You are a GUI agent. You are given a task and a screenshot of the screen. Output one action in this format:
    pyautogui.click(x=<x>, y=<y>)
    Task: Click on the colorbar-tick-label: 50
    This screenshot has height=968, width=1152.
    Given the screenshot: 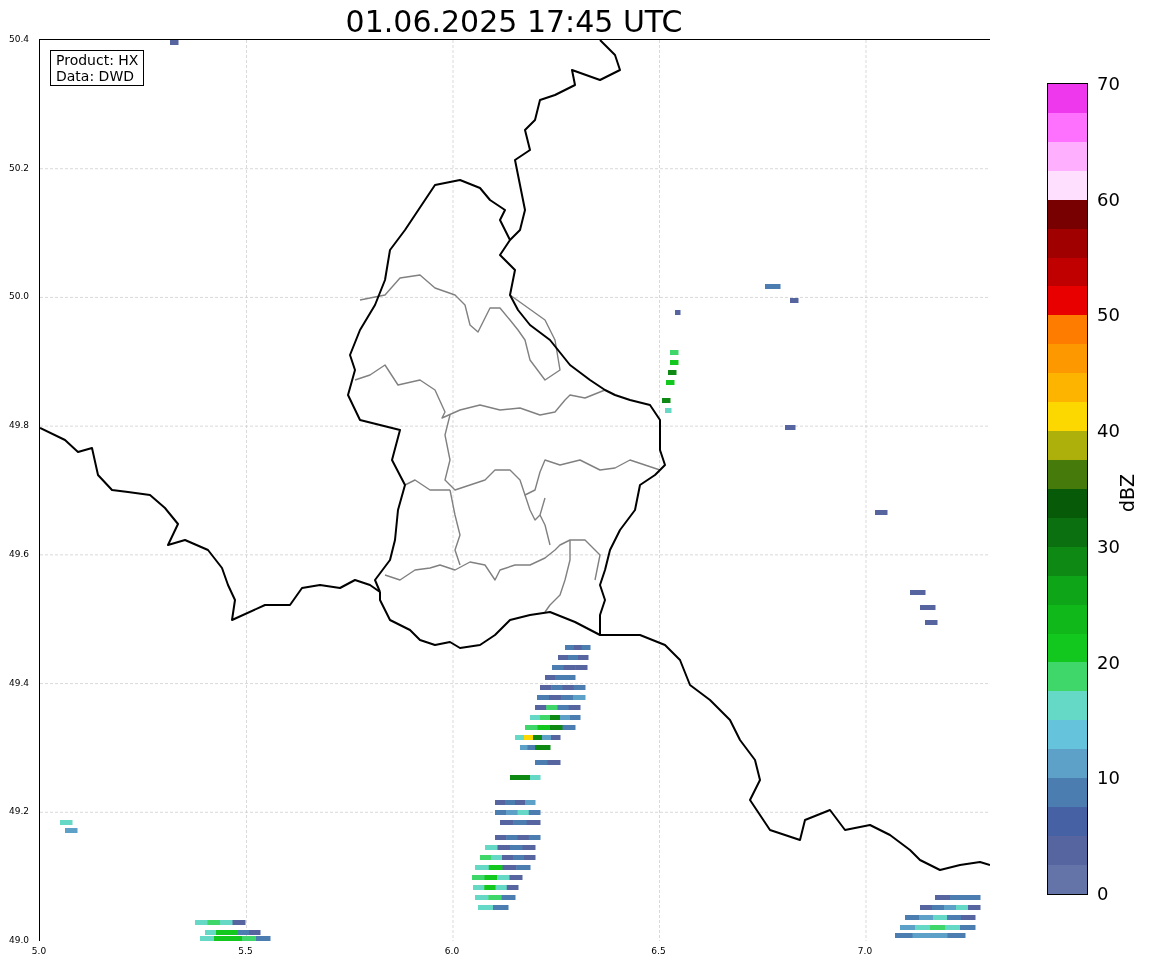 What is the action you would take?
    pyautogui.click(x=1108, y=315)
    